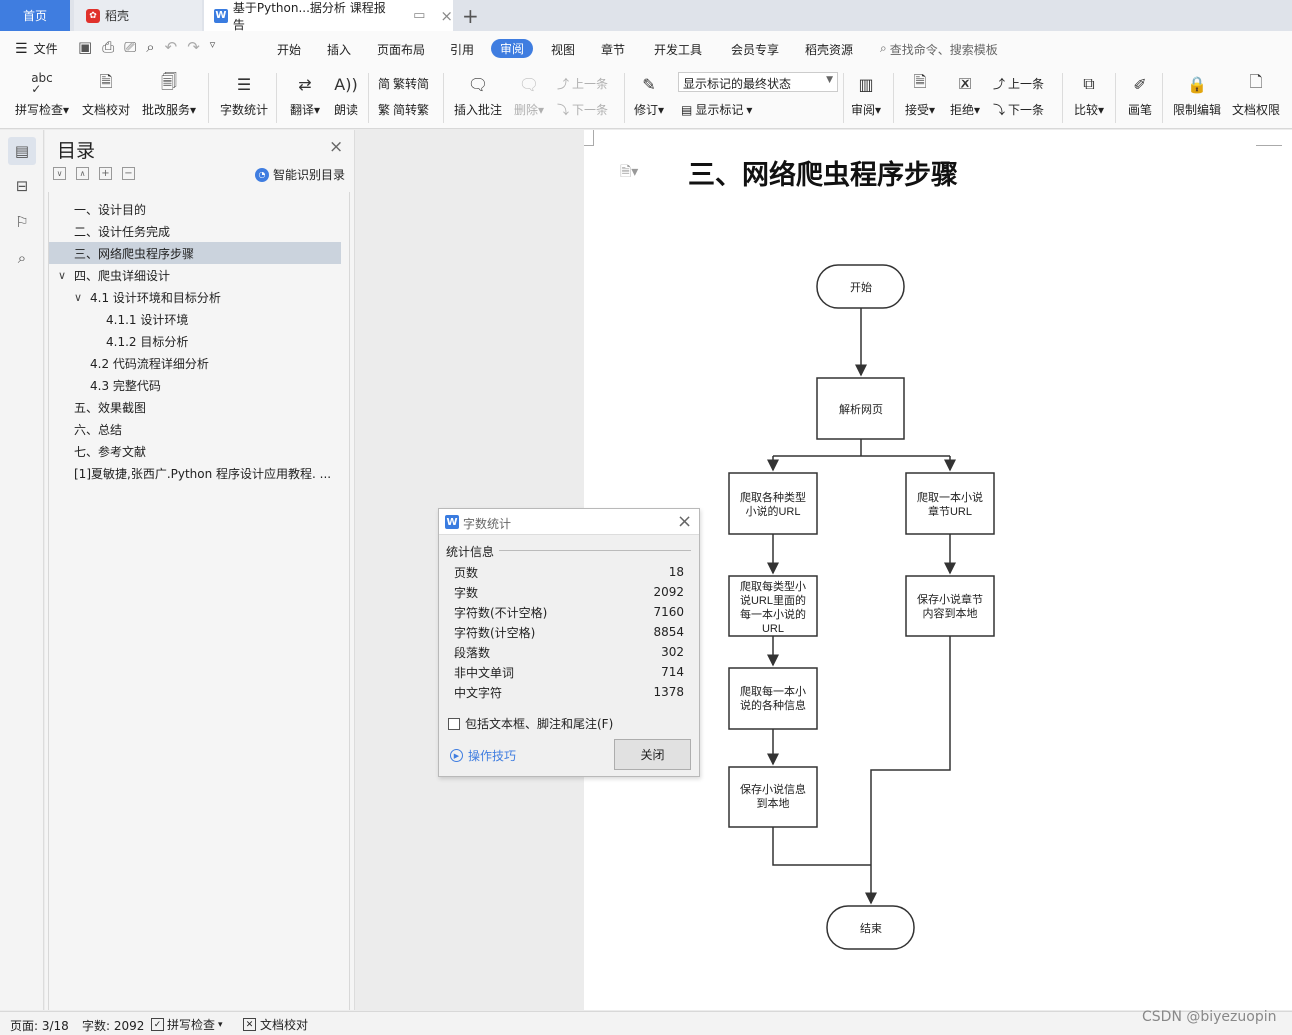 The image size is (1292, 1035). Describe the element at coordinates (866, 92) in the screenshot. I see `review-pane-button: ▥ 审阅▾` at that location.